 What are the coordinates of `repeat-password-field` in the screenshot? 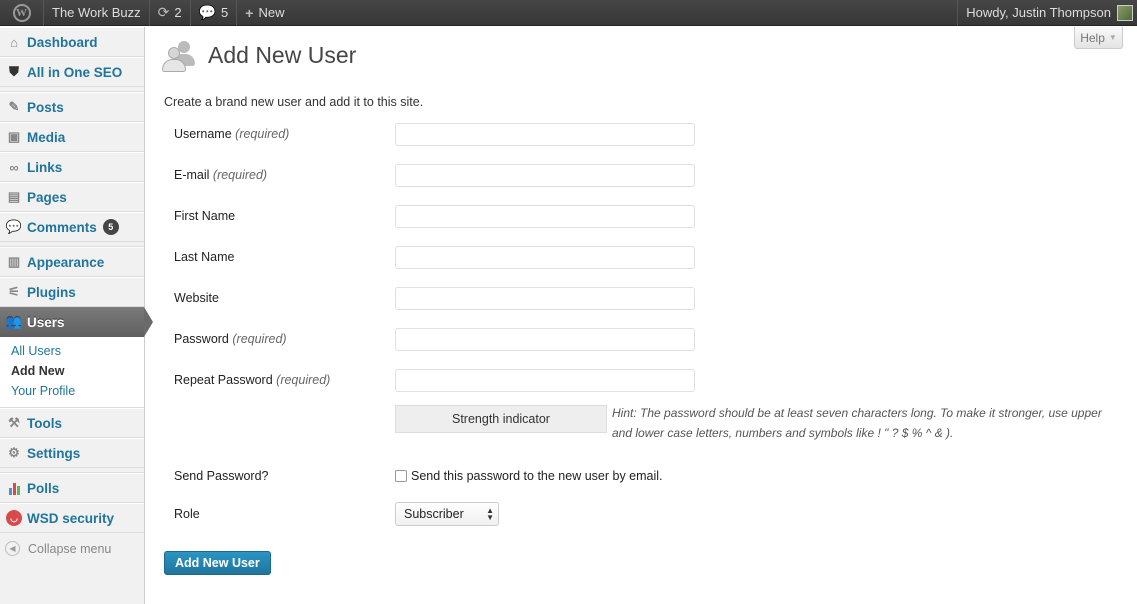 It's located at (545, 380).